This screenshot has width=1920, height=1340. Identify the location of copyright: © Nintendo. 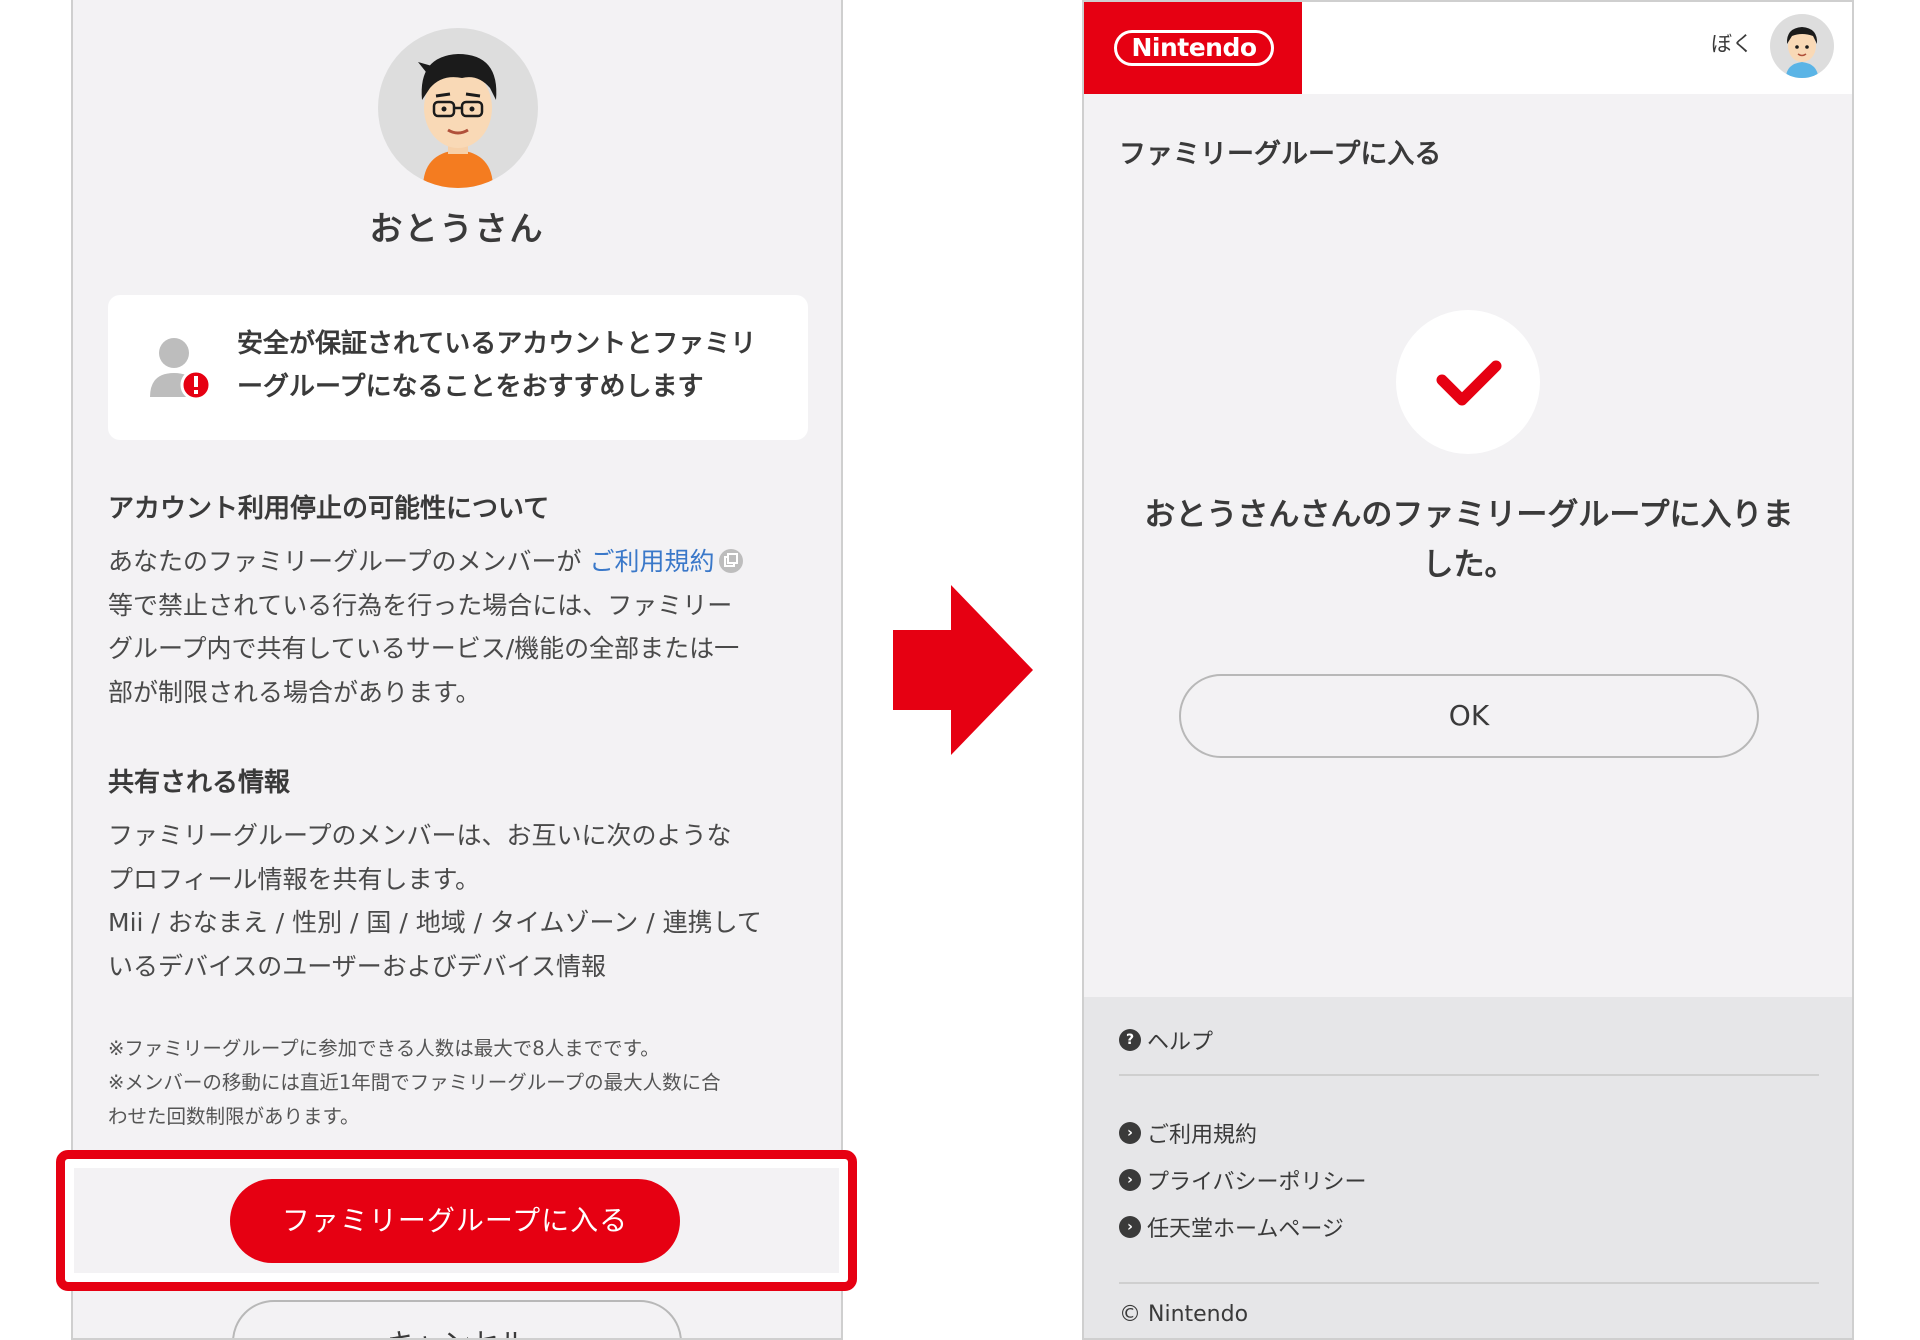
(1184, 1314).